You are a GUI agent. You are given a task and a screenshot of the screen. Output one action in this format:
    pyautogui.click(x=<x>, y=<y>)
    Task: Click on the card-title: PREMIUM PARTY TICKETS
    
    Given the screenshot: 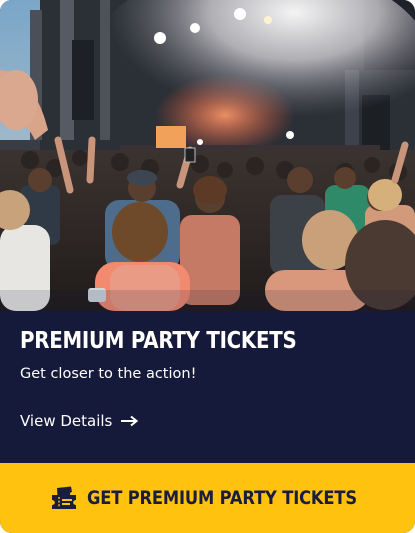 What is the action you would take?
    pyautogui.click(x=158, y=341)
    